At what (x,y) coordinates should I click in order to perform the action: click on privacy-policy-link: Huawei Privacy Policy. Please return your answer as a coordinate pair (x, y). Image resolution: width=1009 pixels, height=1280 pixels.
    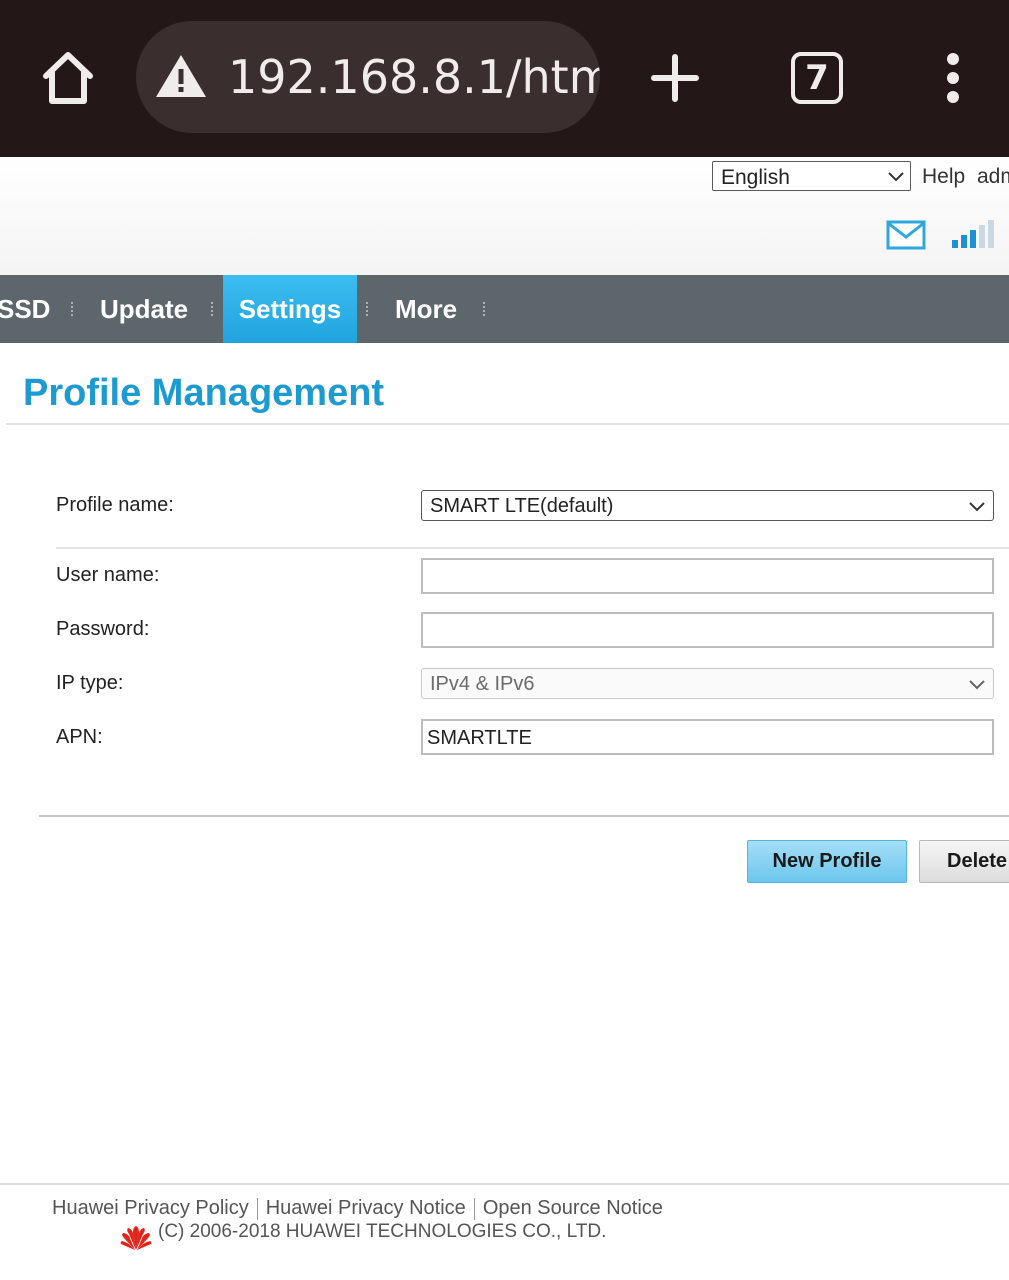
    Looking at the image, I should click on (150, 1208).